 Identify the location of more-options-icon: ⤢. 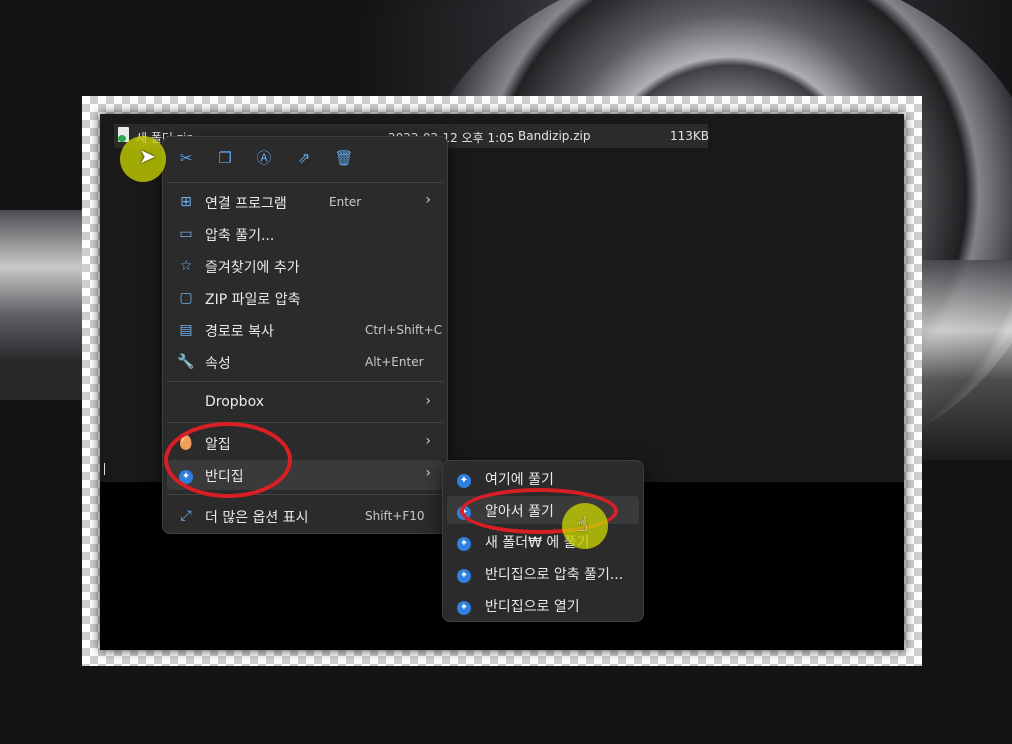
(186, 516).